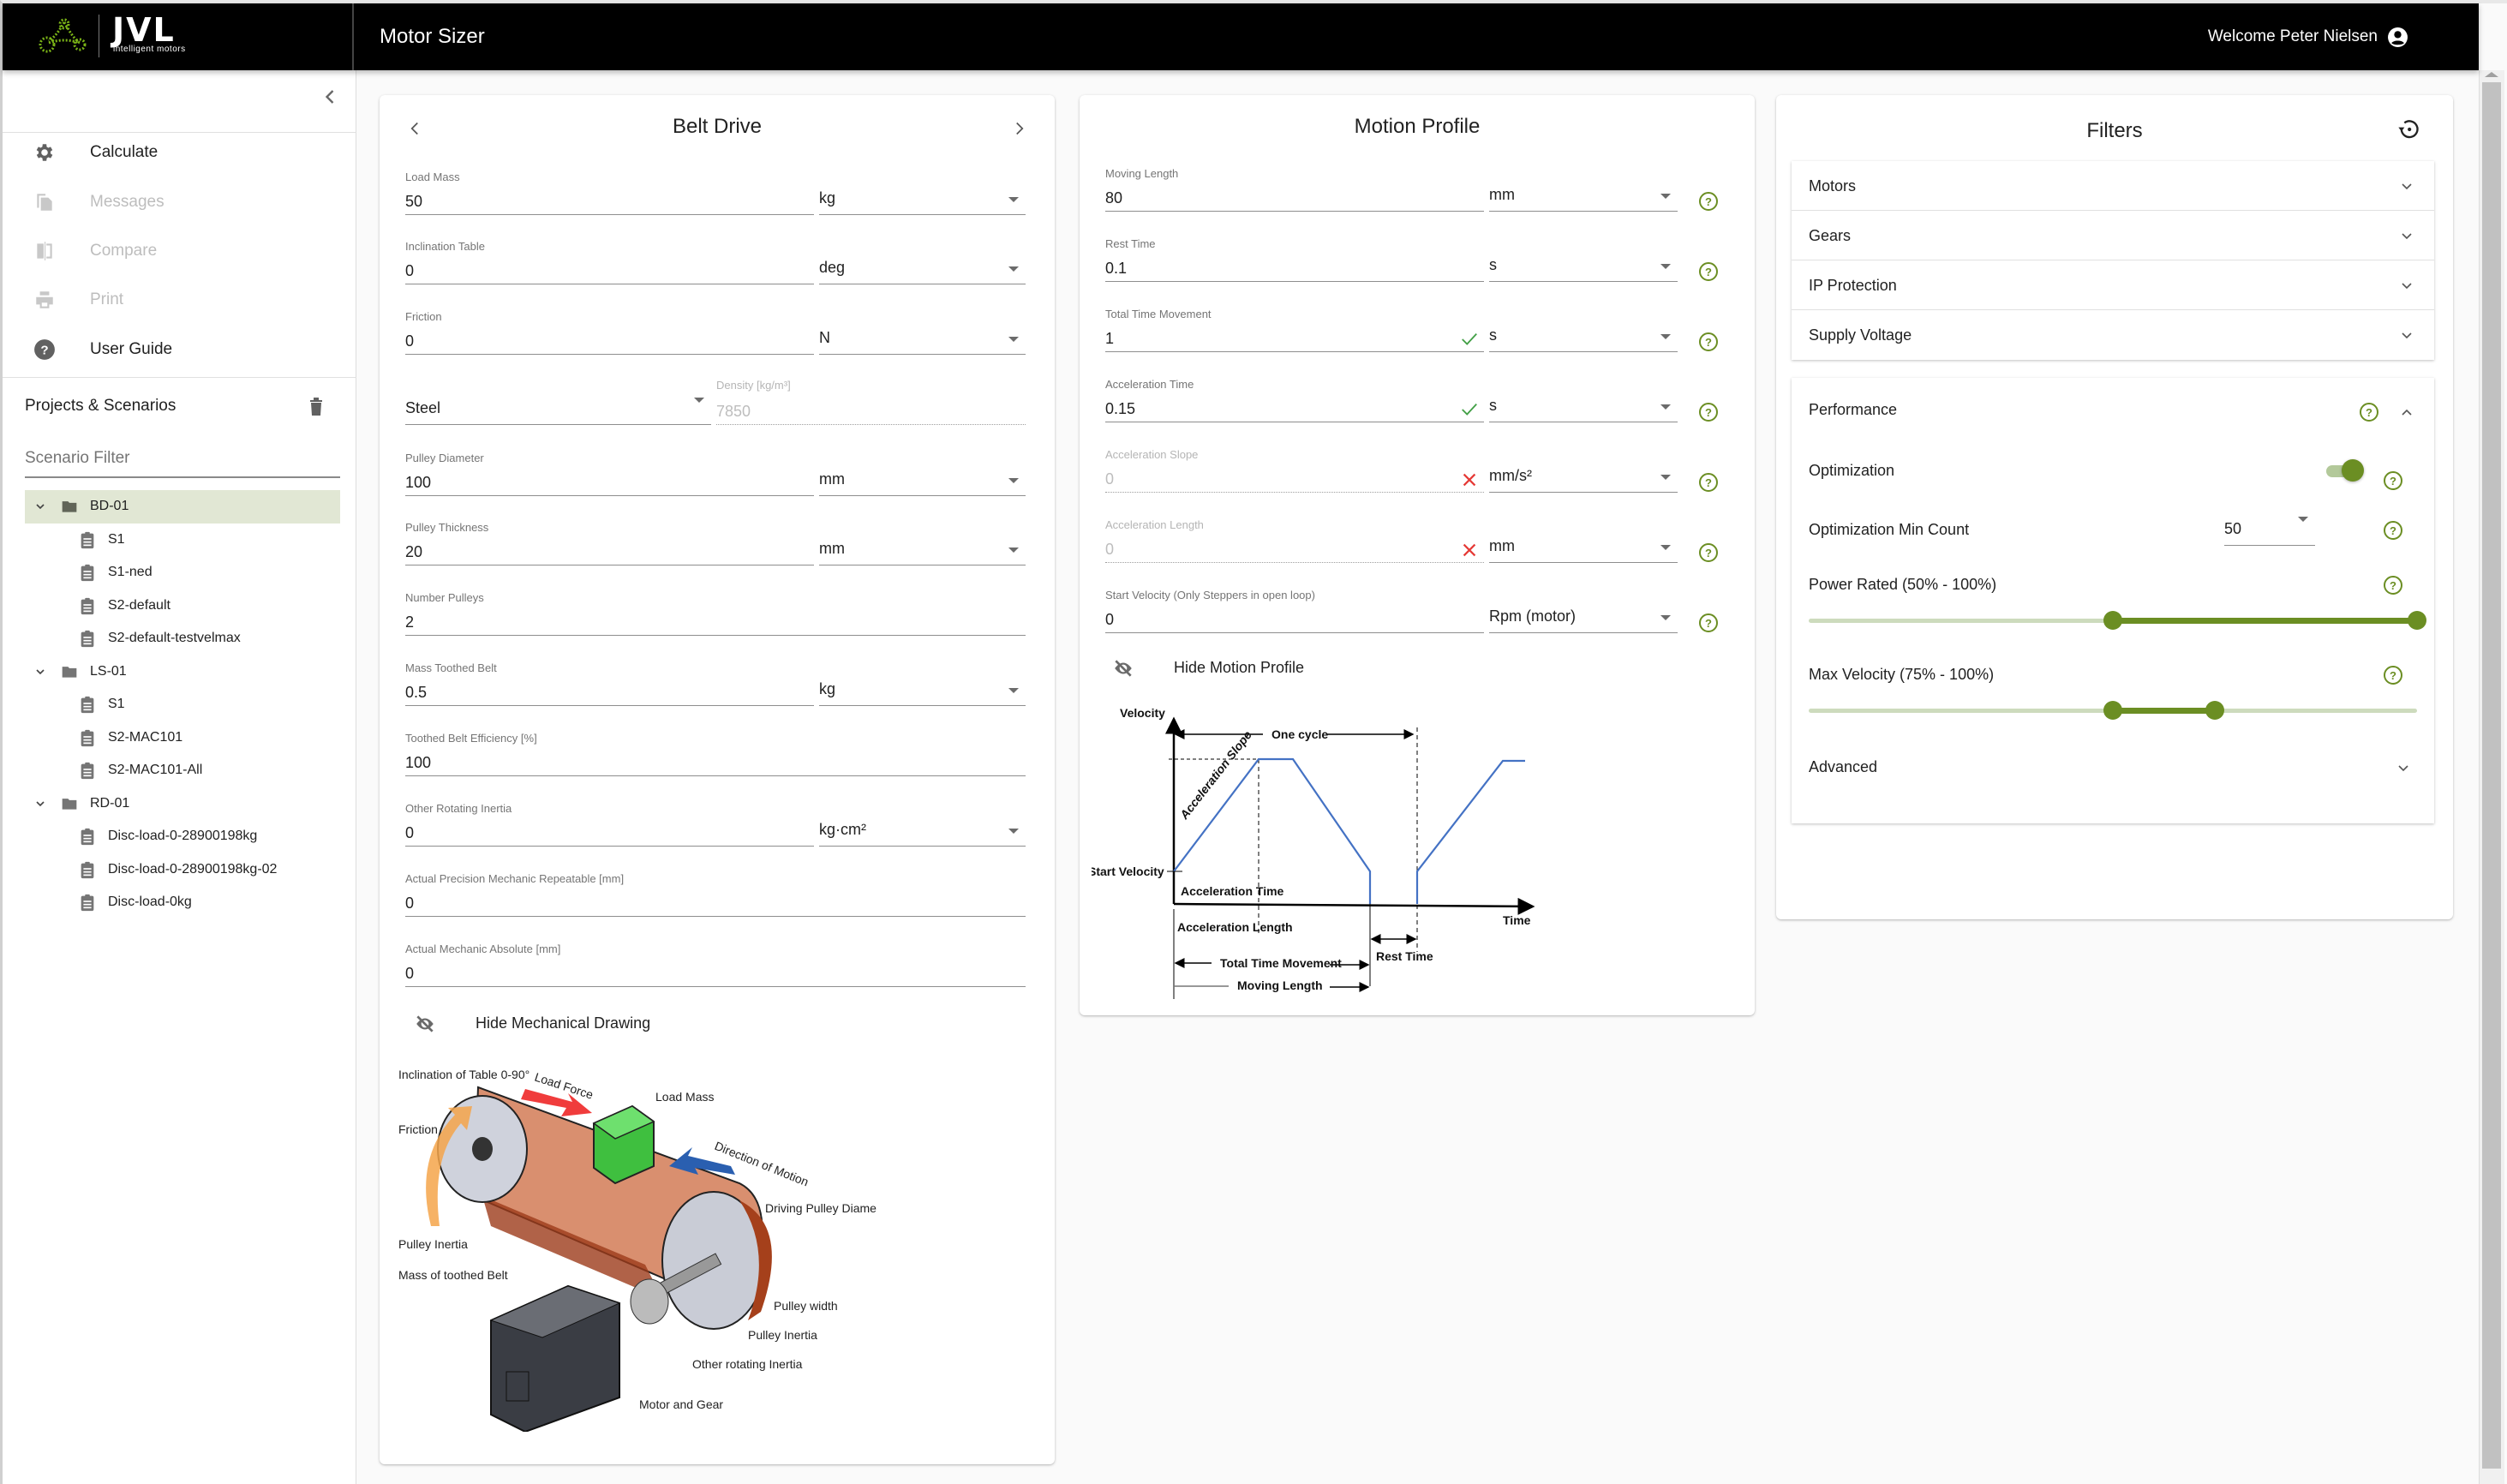  Describe the element at coordinates (179, 153) in the screenshot. I see `menu-calculate: Calculate` at that location.